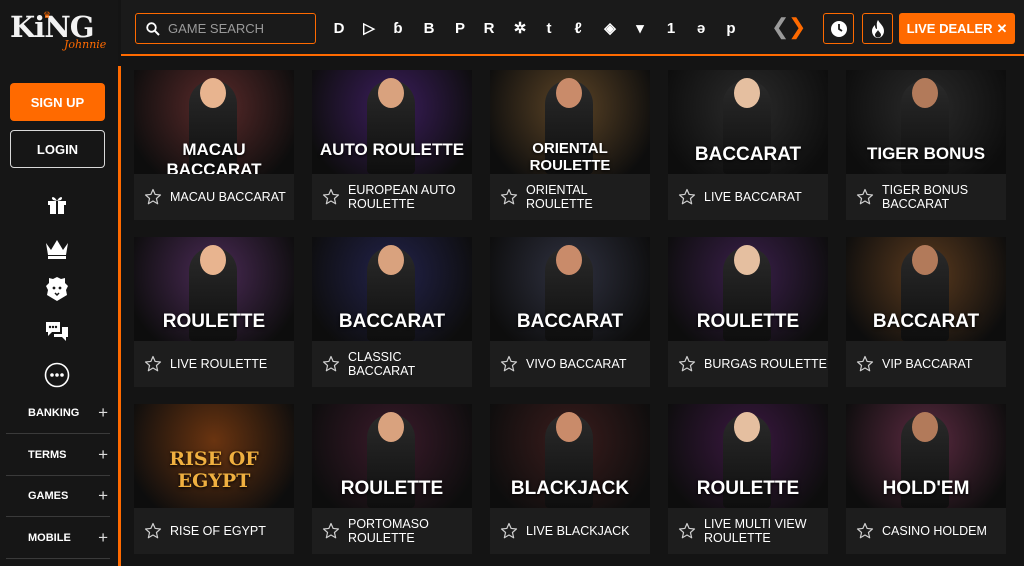 This screenshot has height=566, width=1024. What do you see at coordinates (520, 28) in the screenshot?
I see `provider-icon: ✲` at bounding box center [520, 28].